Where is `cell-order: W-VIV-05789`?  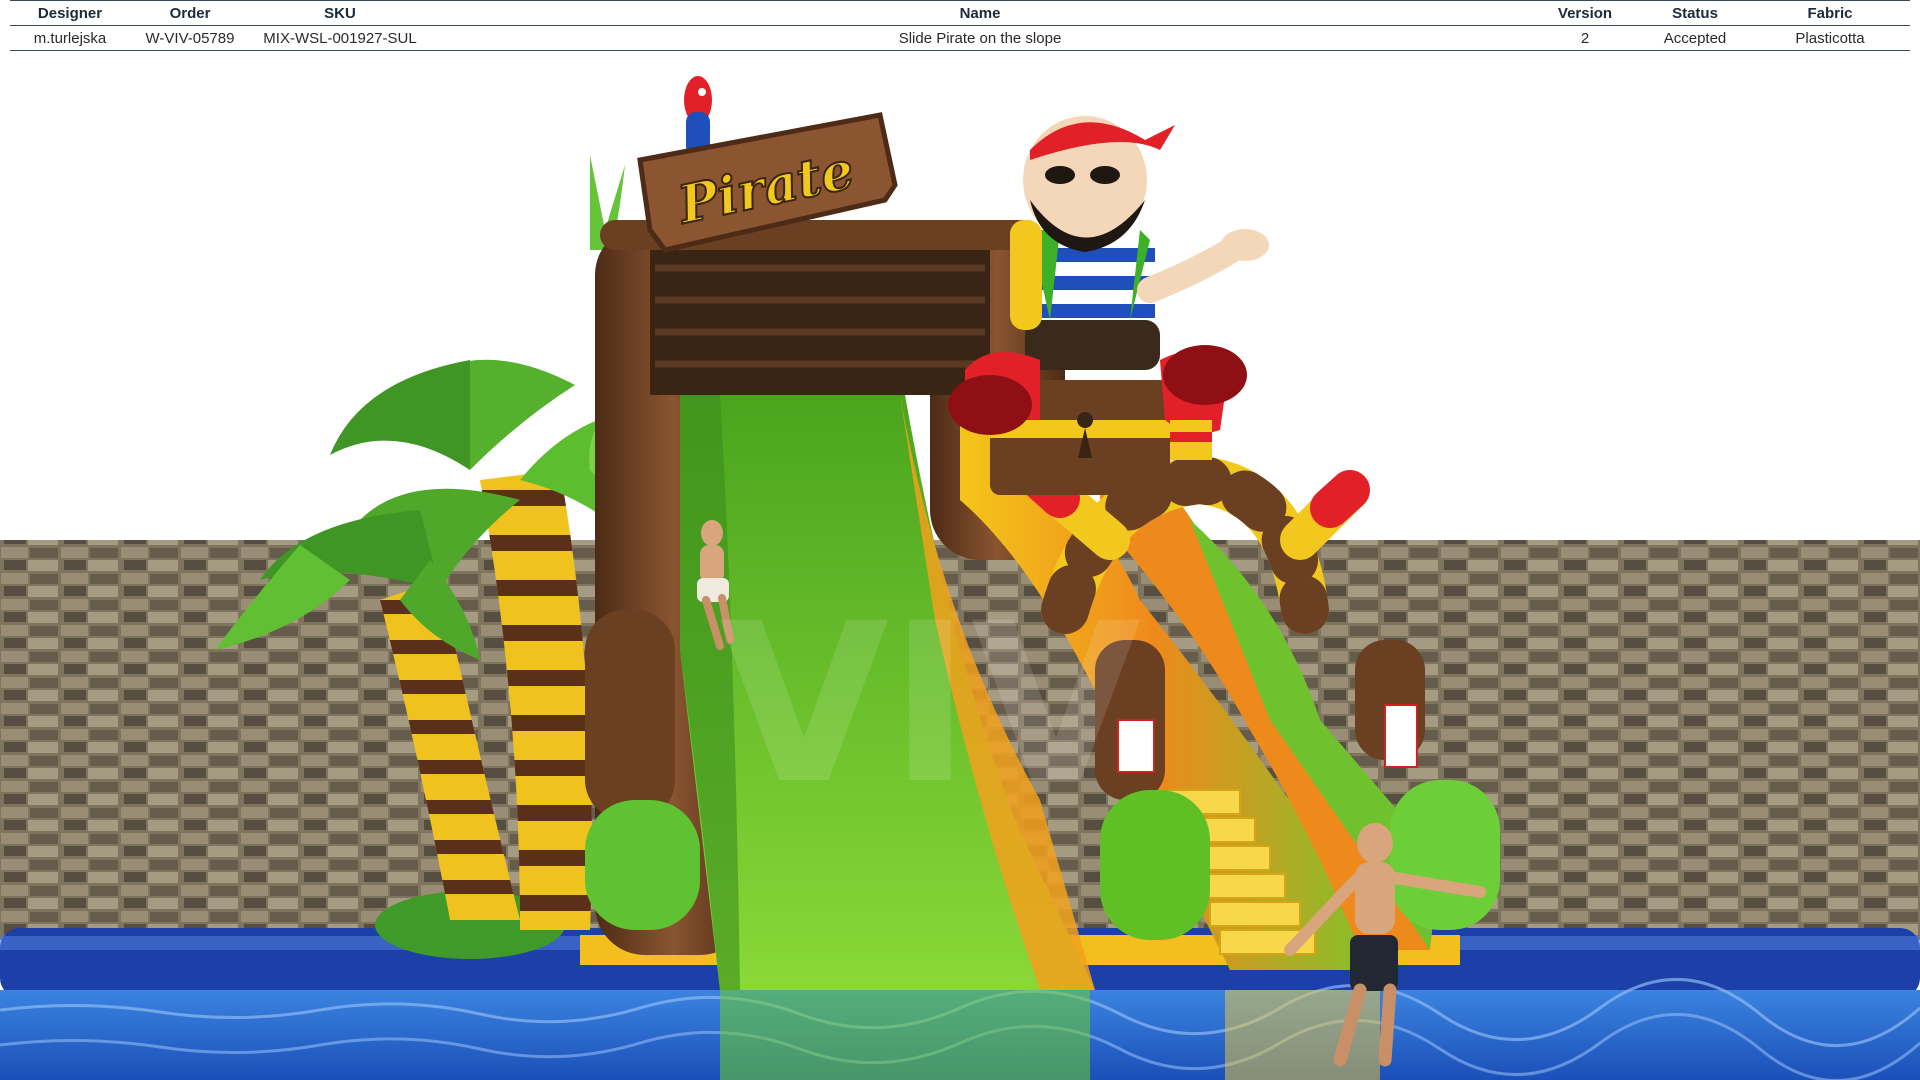
cell-order: W-VIV-05789 is located at coordinates (190, 38).